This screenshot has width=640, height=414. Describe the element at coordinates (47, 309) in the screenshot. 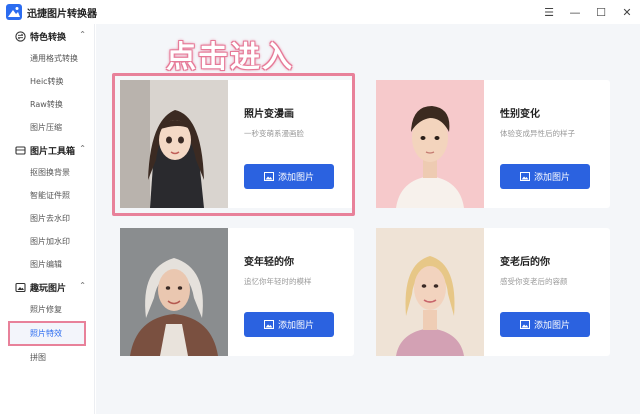

I see `sidebar-item-restore: 照片修复` at that location.